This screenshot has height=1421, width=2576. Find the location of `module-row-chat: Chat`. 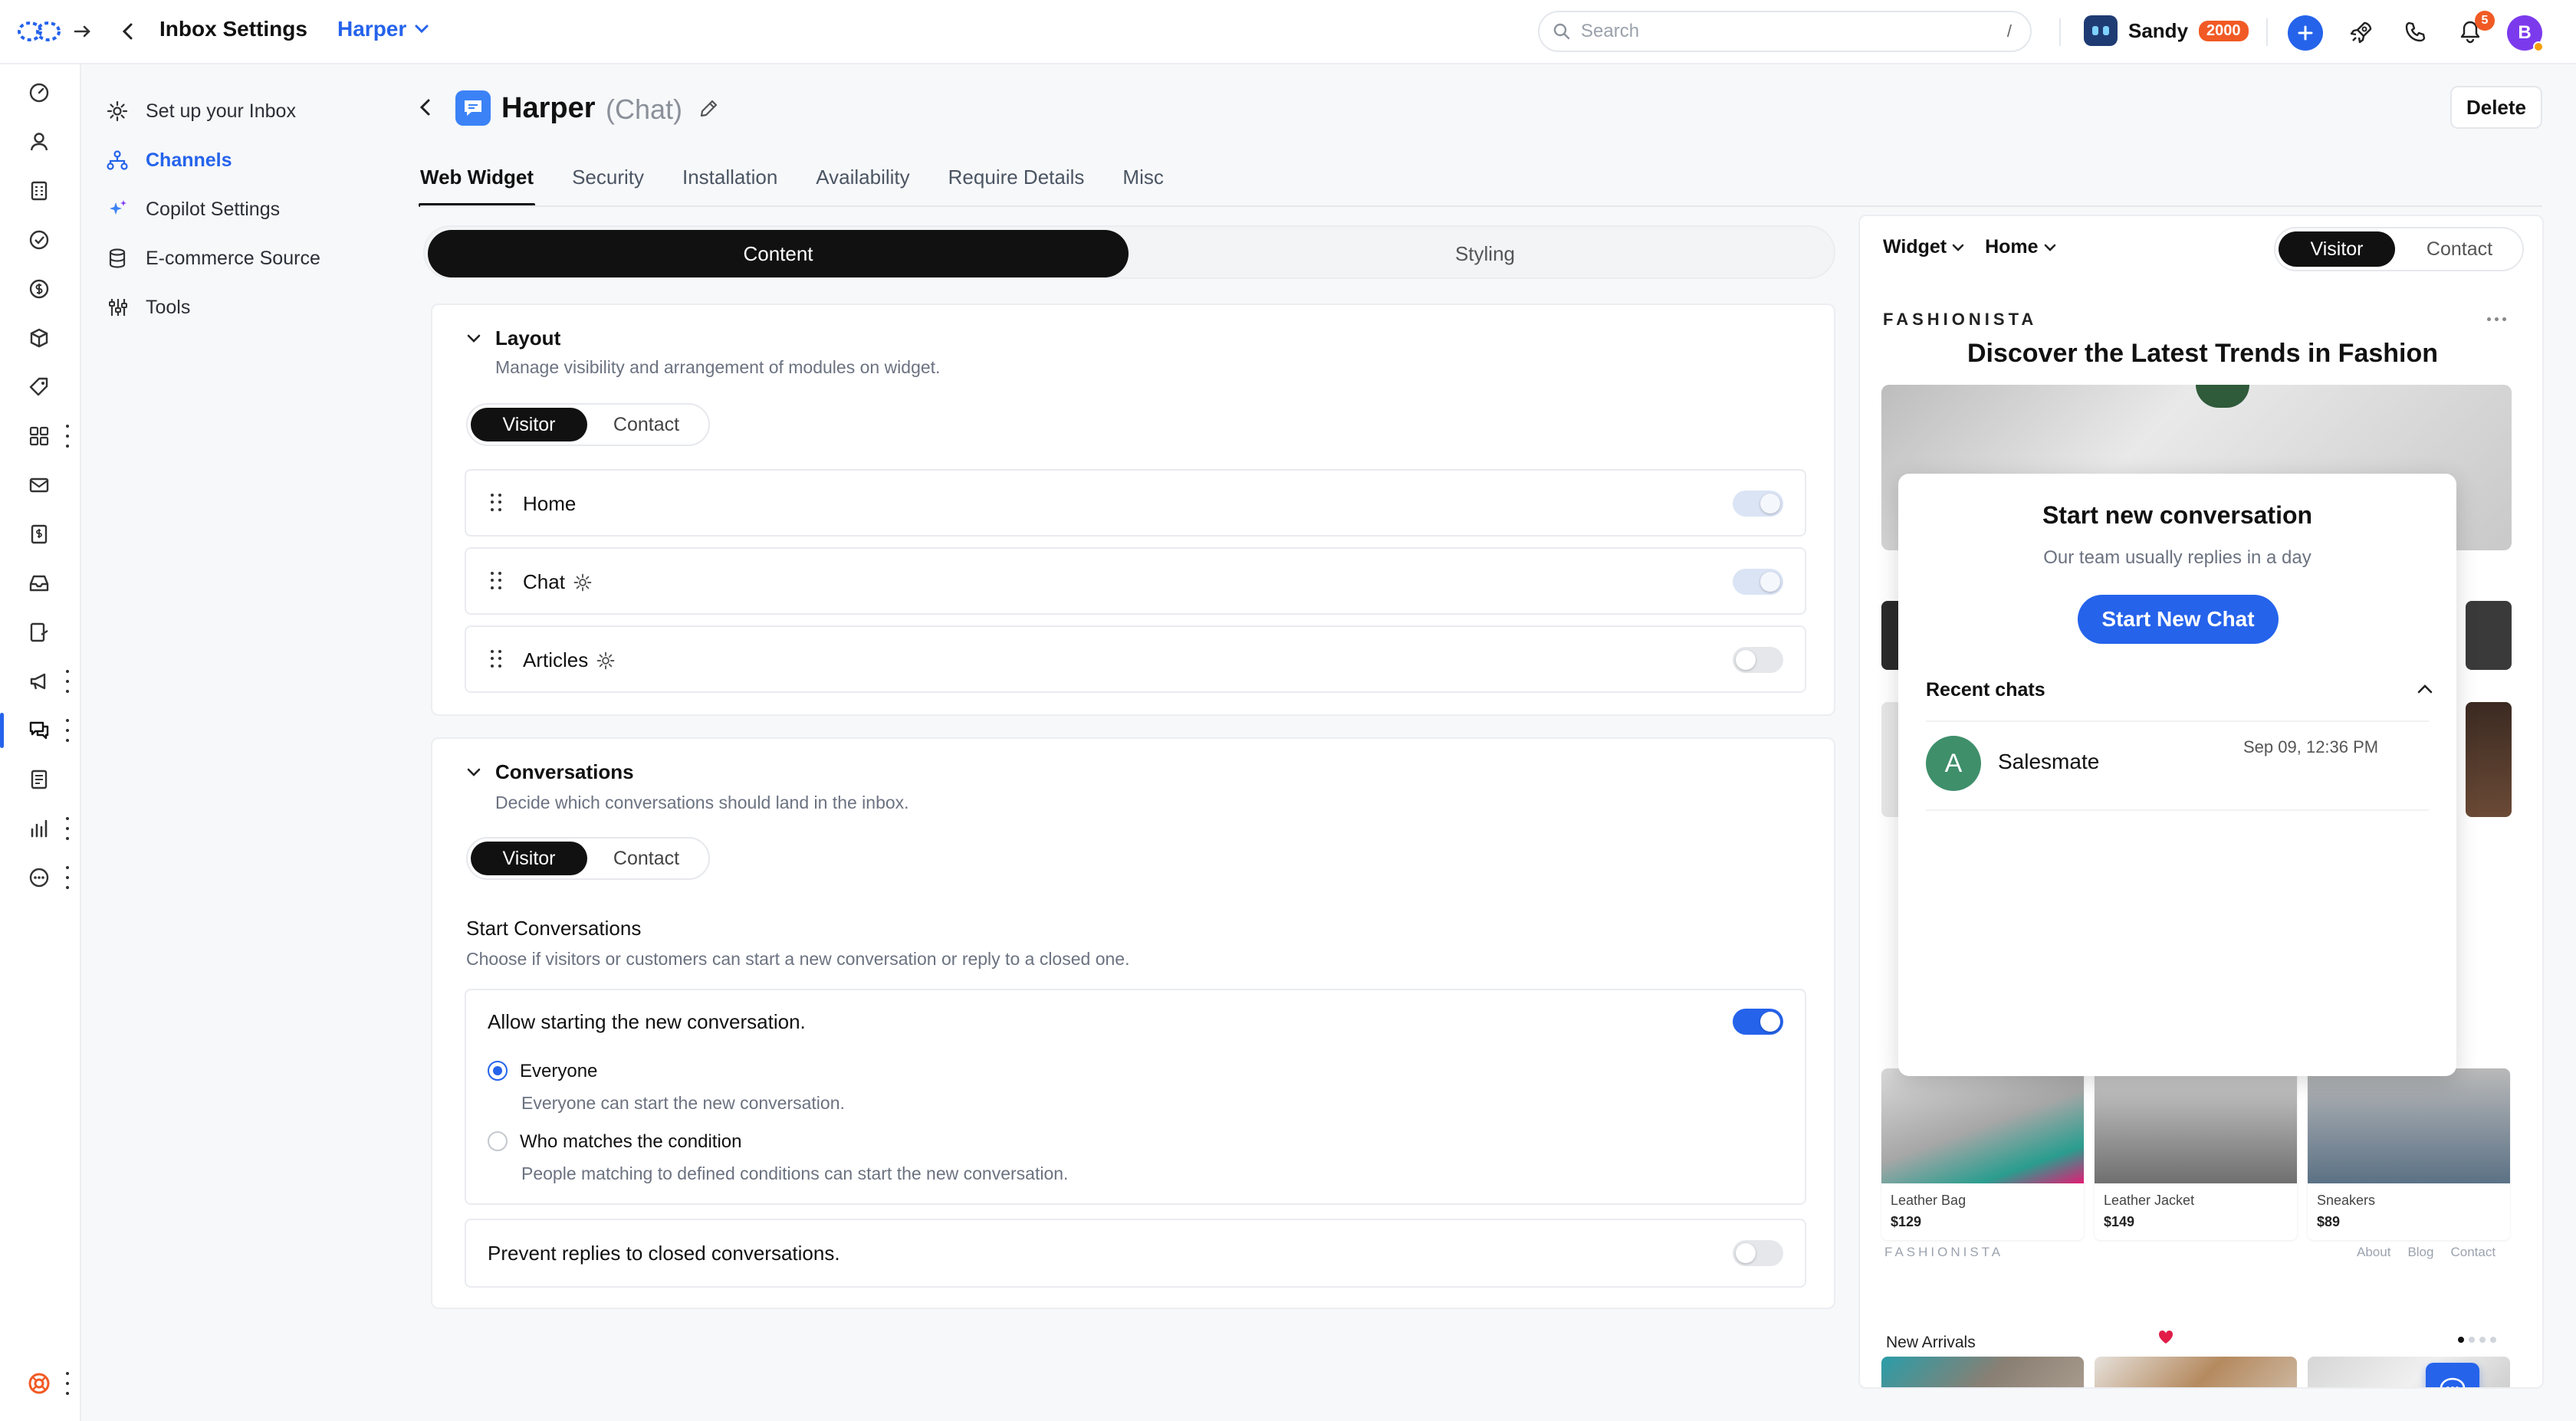

module-row-chat: Chat is located at coordinates (1136, 581).